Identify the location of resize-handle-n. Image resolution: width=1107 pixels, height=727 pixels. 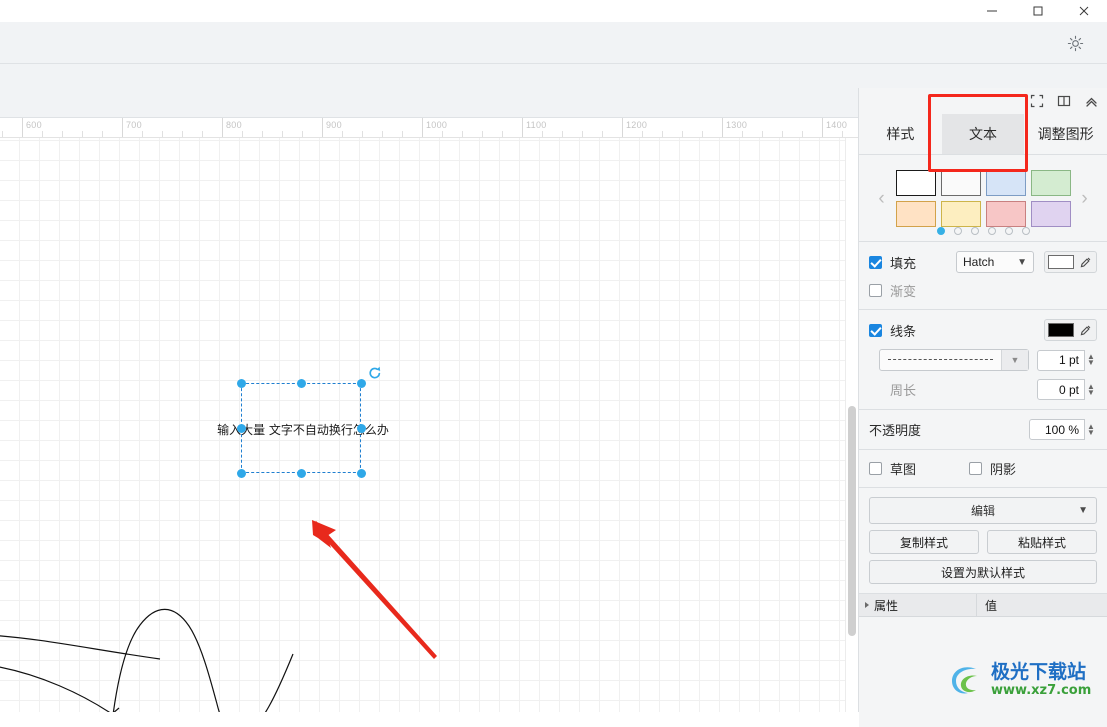
(301, 383).